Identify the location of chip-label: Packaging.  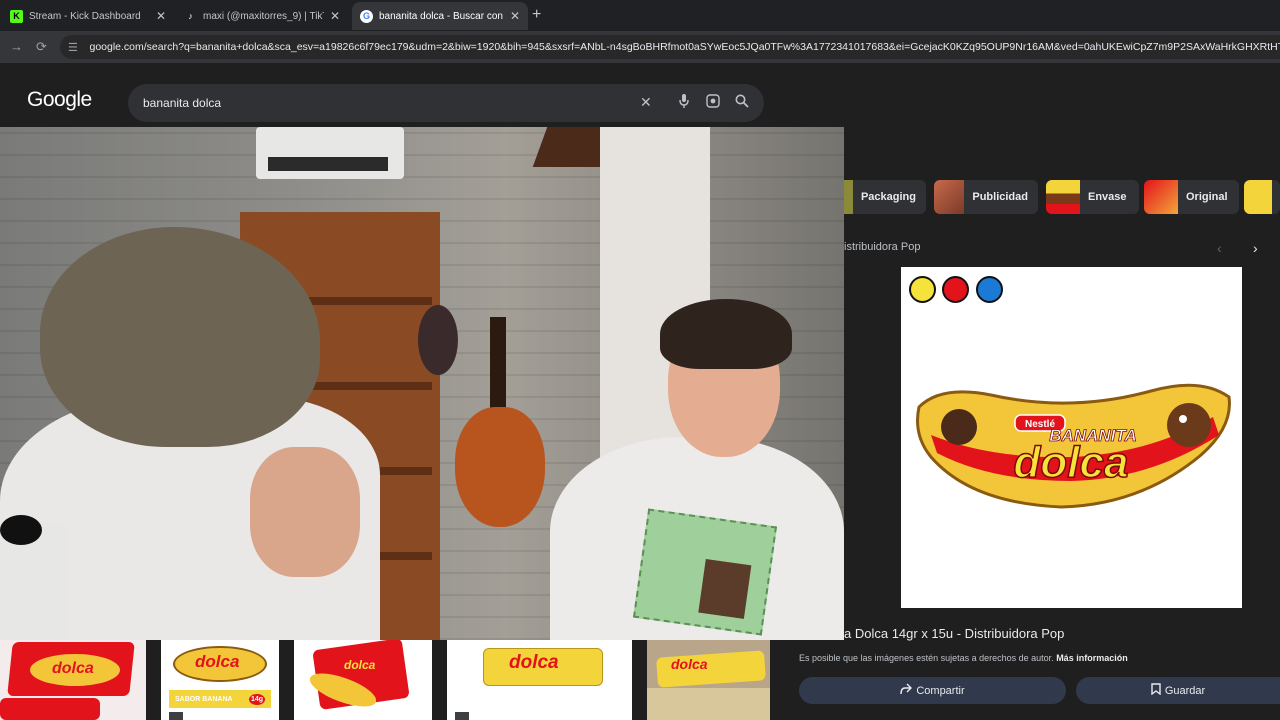
(888, 197).